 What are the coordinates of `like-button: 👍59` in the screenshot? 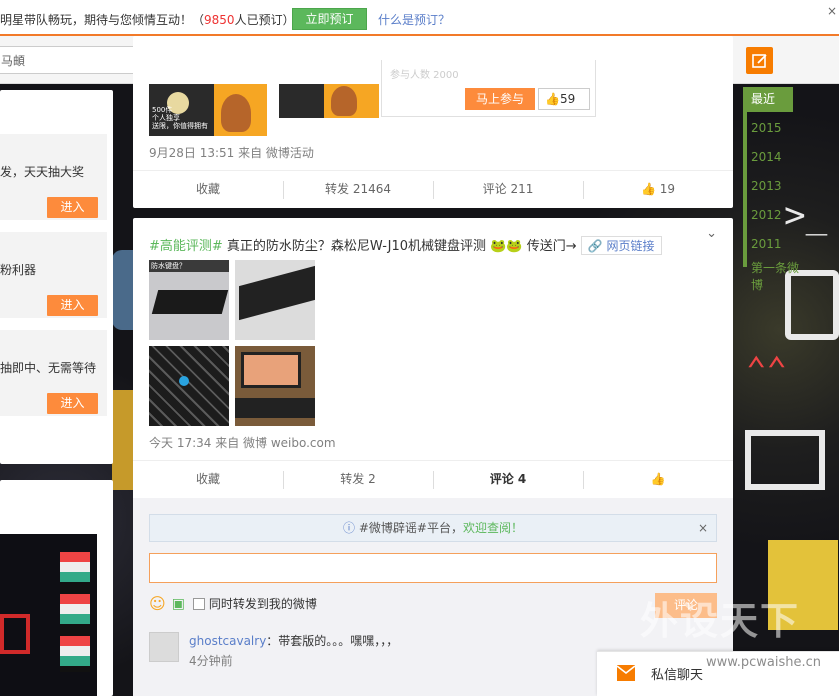 It's located at (564, 99).